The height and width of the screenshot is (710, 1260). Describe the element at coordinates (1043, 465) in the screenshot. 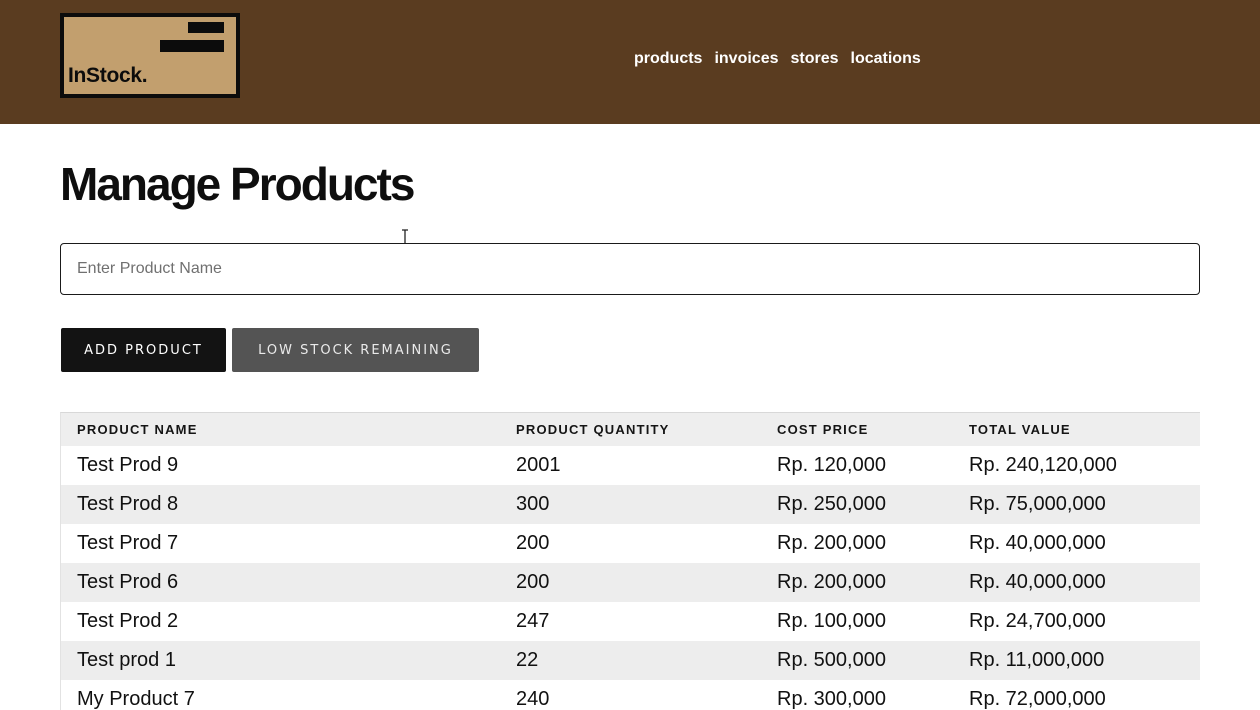

I see `total-value-cell: Rp. 240,120,000` at that location.